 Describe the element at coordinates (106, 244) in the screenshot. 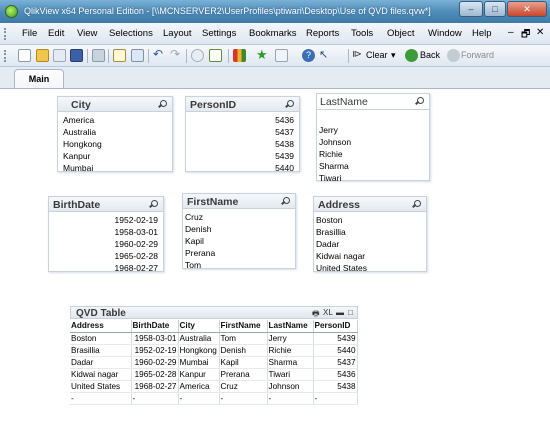

I see `list-item: 1960-02-29` at that location.